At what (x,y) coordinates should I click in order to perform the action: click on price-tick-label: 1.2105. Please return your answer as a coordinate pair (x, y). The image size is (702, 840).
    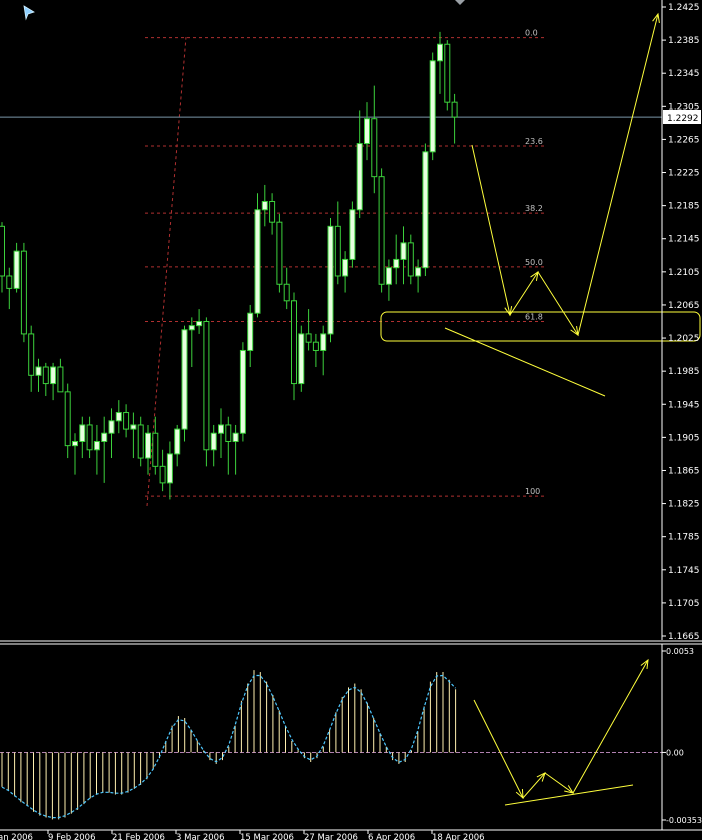
    Looking at the image, I should click on (684, 273).